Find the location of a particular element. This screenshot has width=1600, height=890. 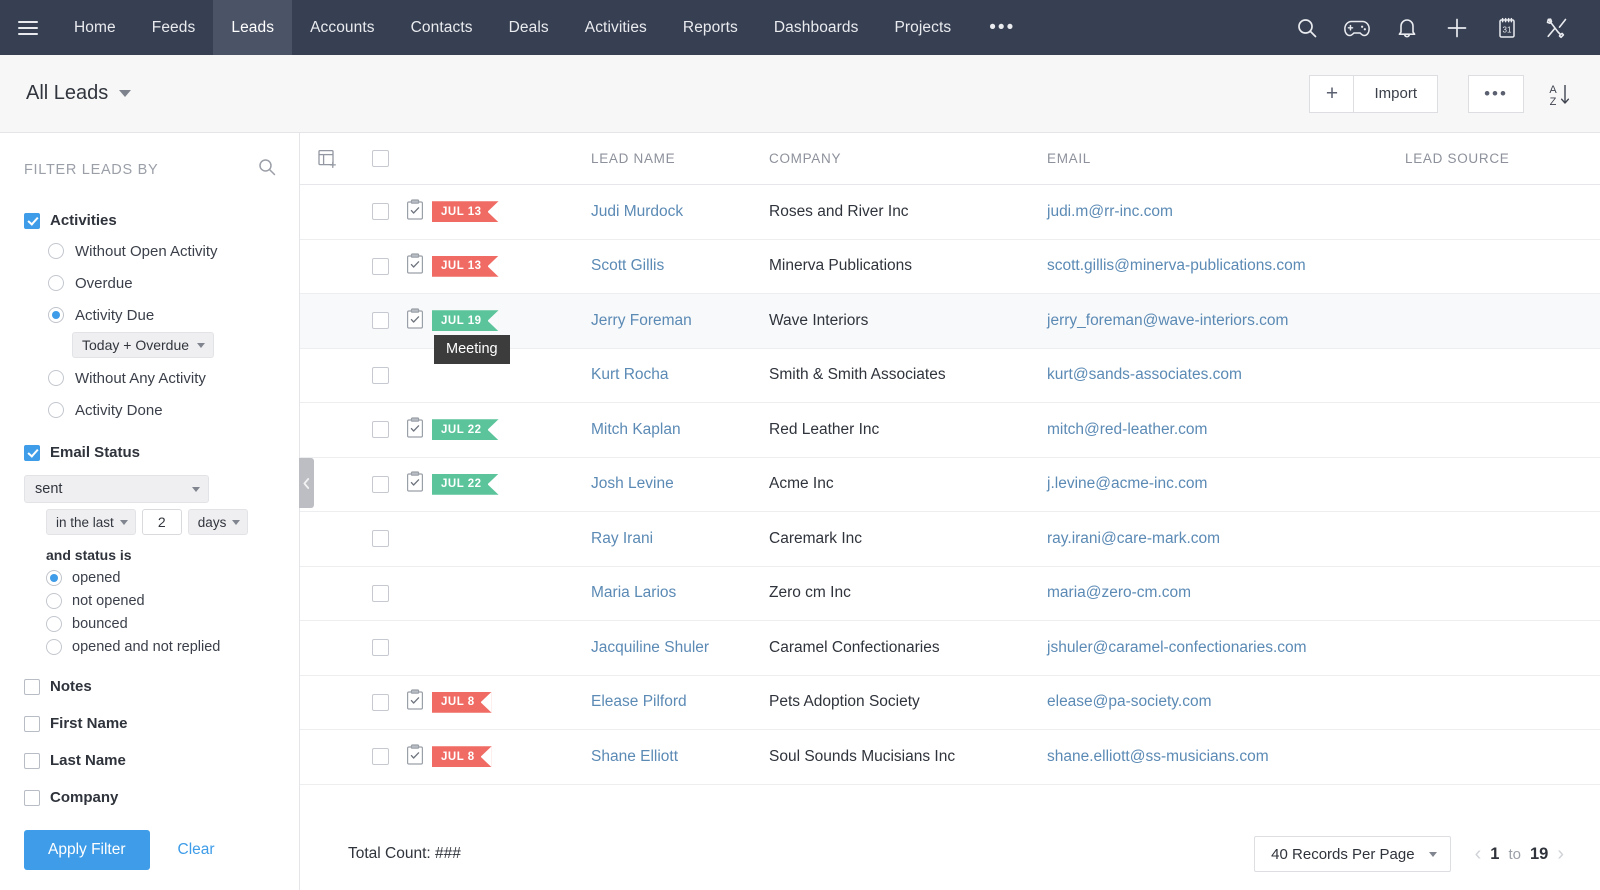

cell-email: jerry_foreman@wave-interiors.com is located at coordinates (1226, 321).